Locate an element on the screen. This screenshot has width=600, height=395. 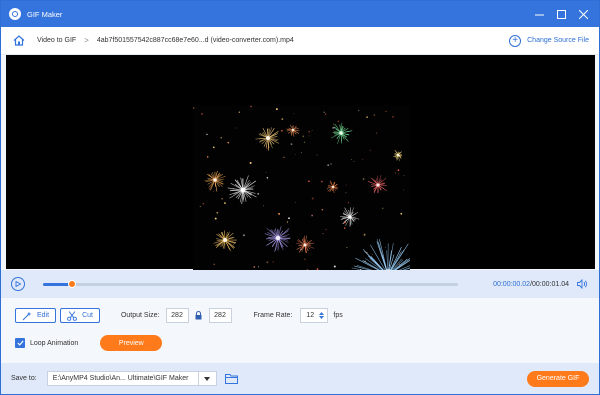
output-height-input: 282 is located at coordinates (220, 315).